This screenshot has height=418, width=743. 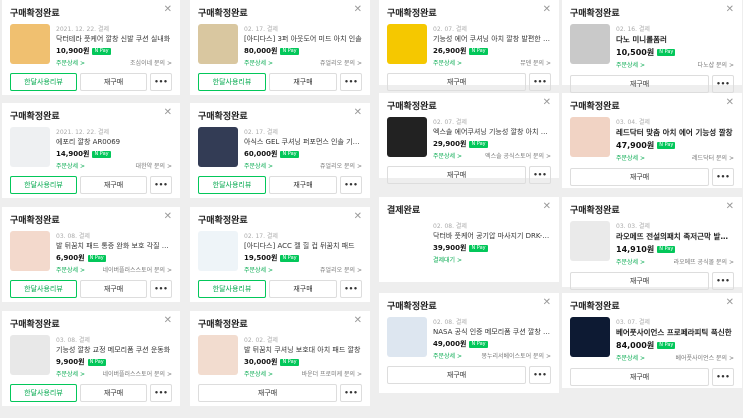 I want to click on product-title: 닥터테라 풋케어 깔창 신발 쿠션 실내화, so click(x=114, y=39).